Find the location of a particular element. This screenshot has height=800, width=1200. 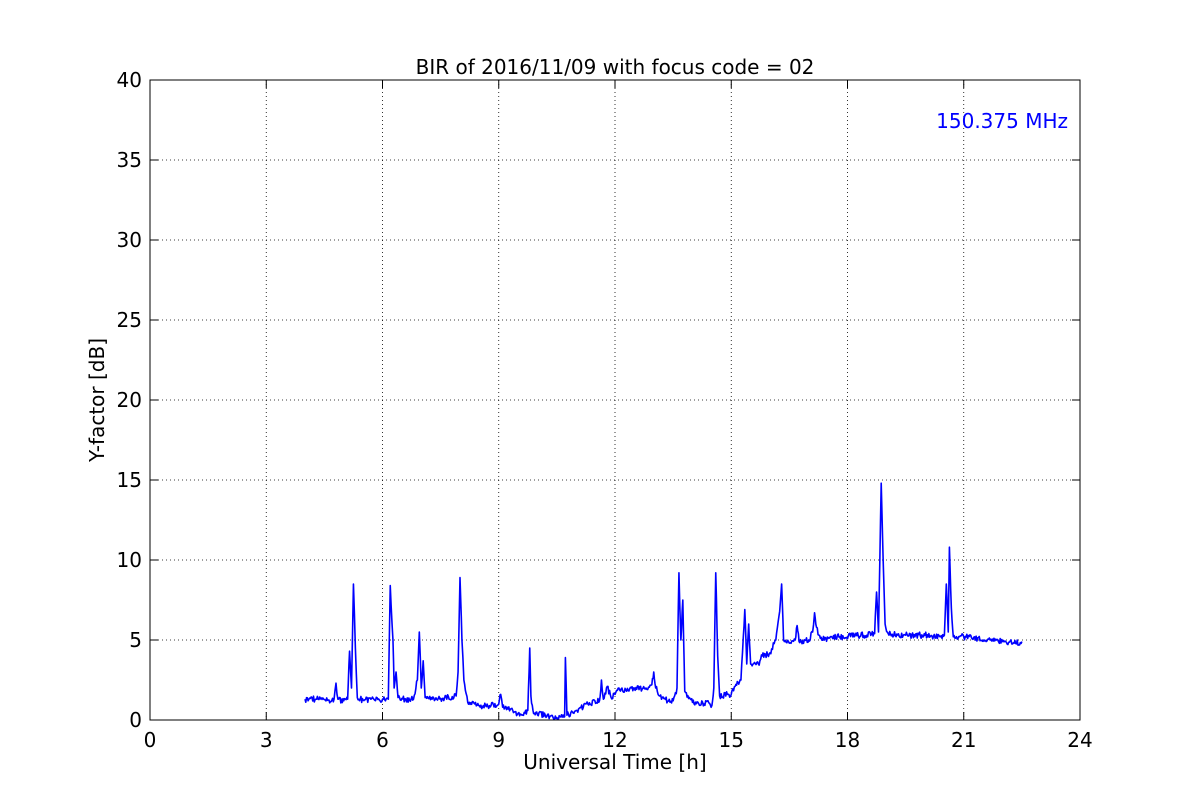

x-tick-label: 6 is located at coordinates (382, 740).